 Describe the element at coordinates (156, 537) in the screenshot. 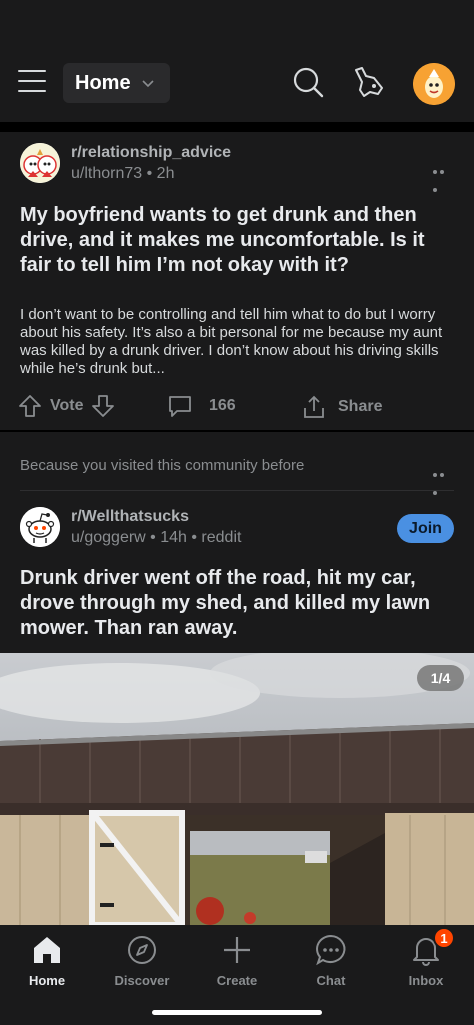

I see `post-meta: u/goggerw • 14h • reddit` at that location.